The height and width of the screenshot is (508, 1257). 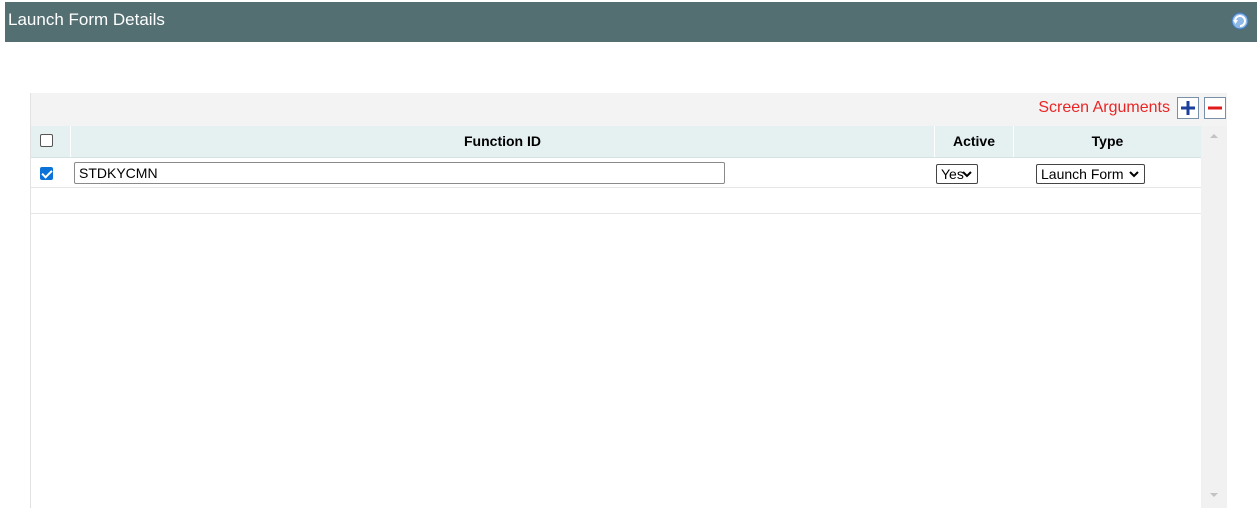 I want to click on type-select: Launch Form, so click(x=1090, y=174).